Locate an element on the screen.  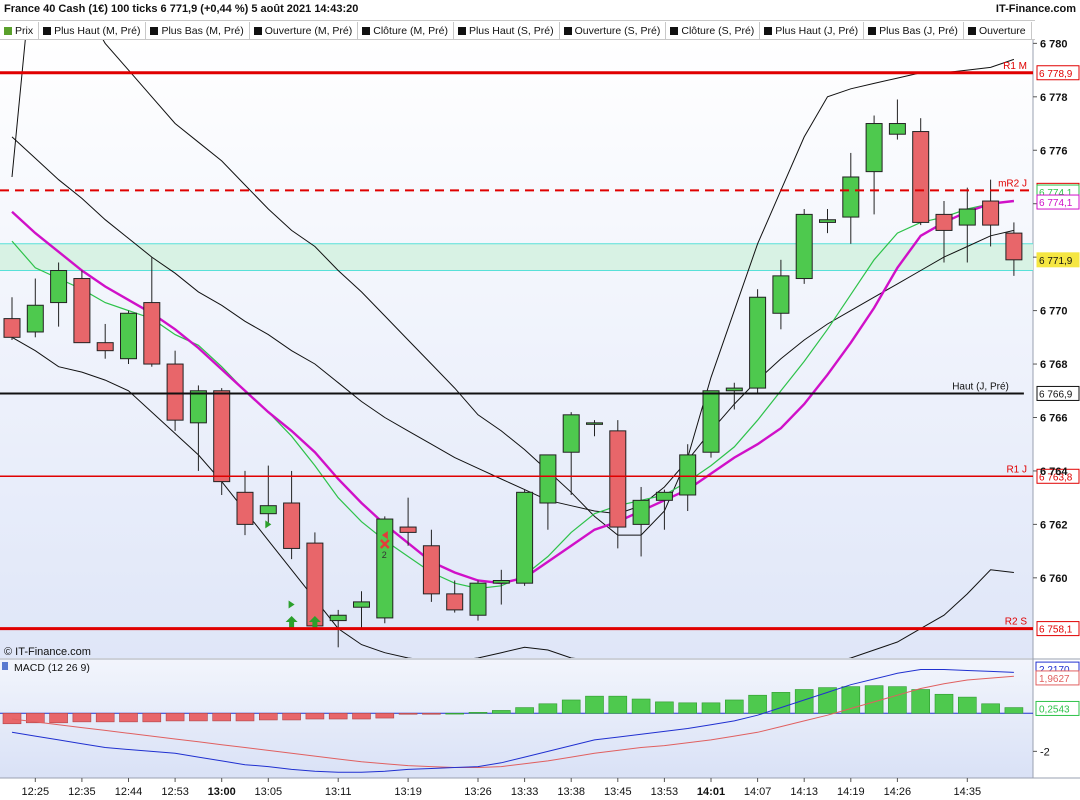
x-tick-label: 13:11 is located at coordinates (338, 792).